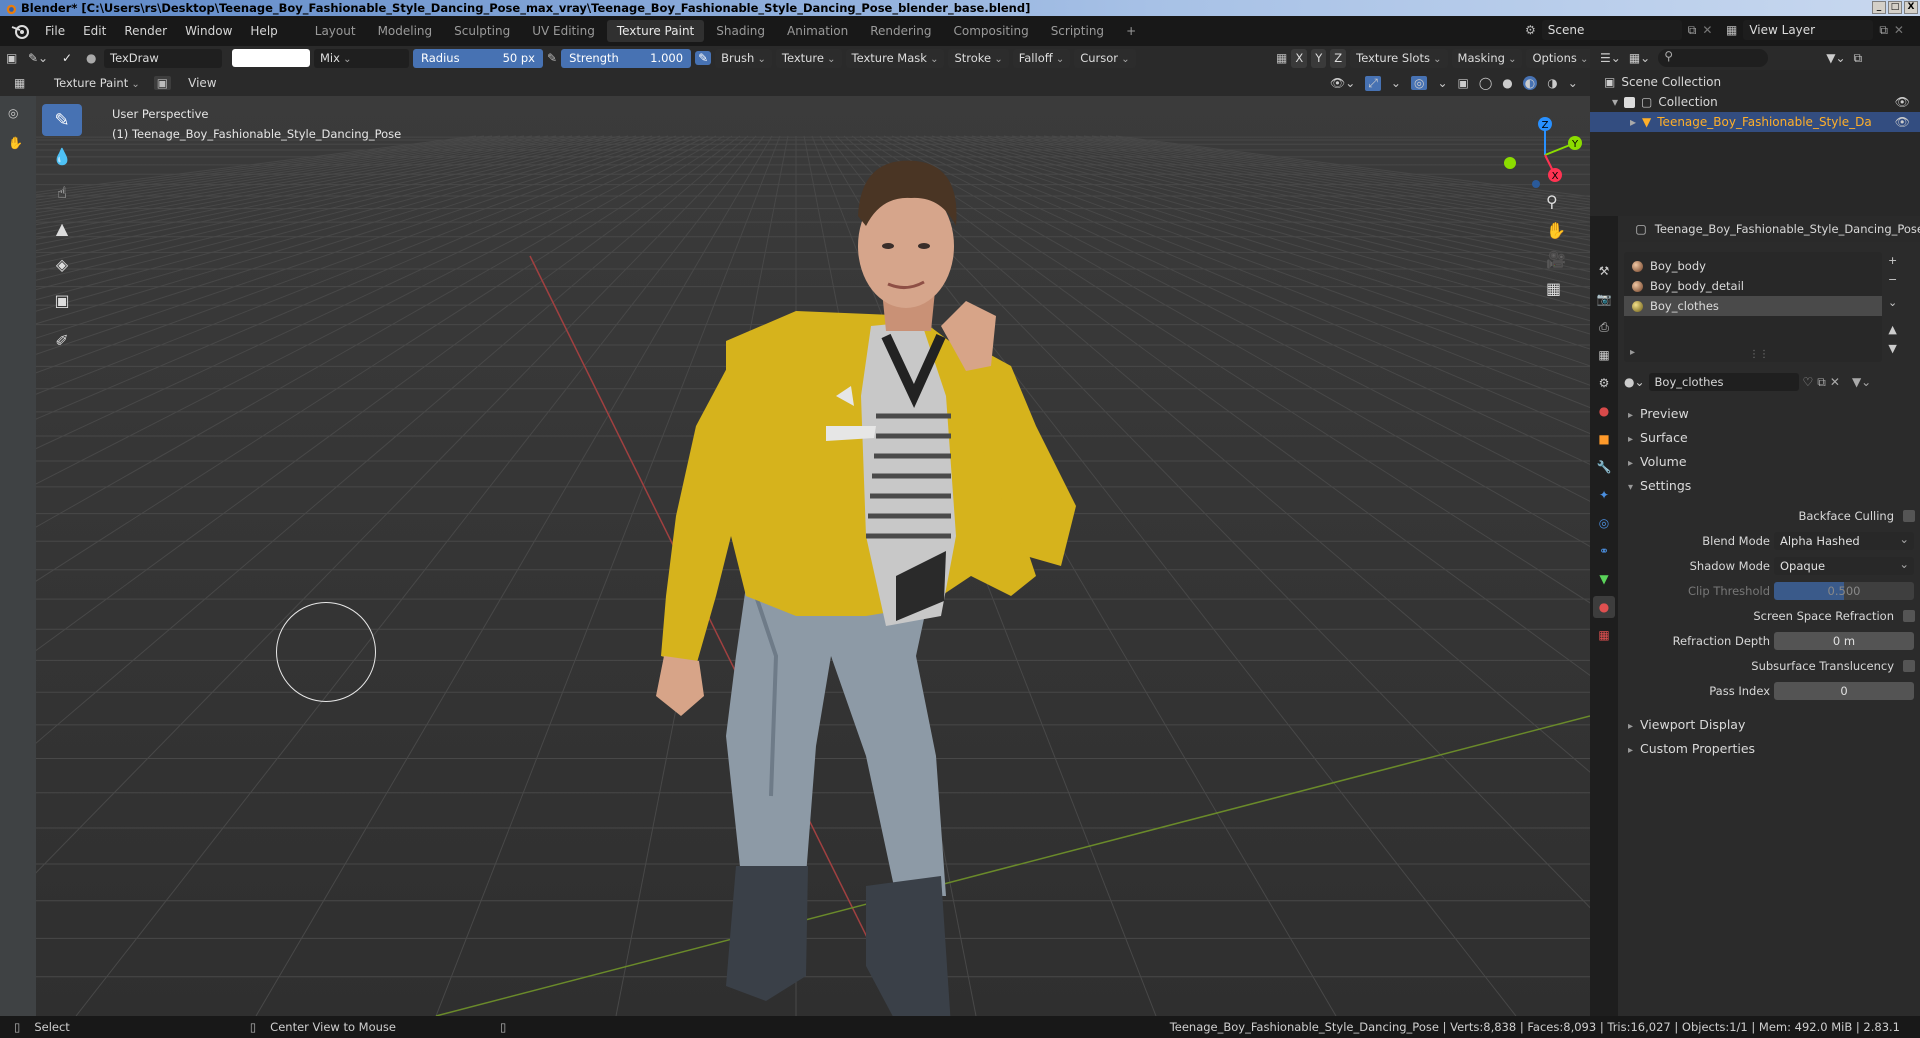 The image size is (1920, 1038). What do you see at coordinates (482, 31) in the screenshot?
I see `tab-sculpting: Sculpting` at bounding box center [482, 31].